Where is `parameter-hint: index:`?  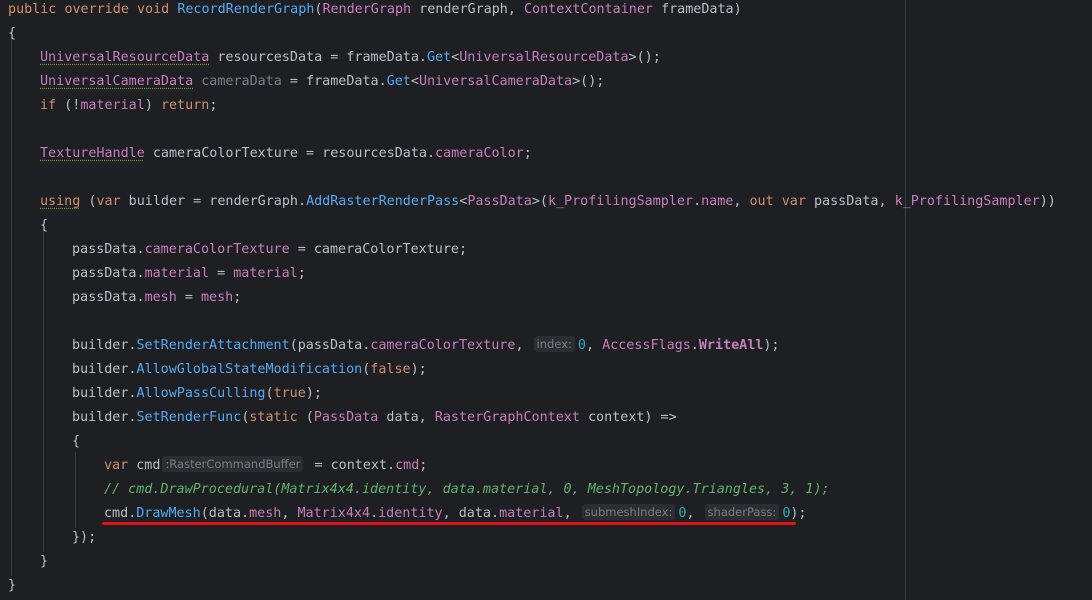 parameter-hint: index: is located at coordinates (554, 344).